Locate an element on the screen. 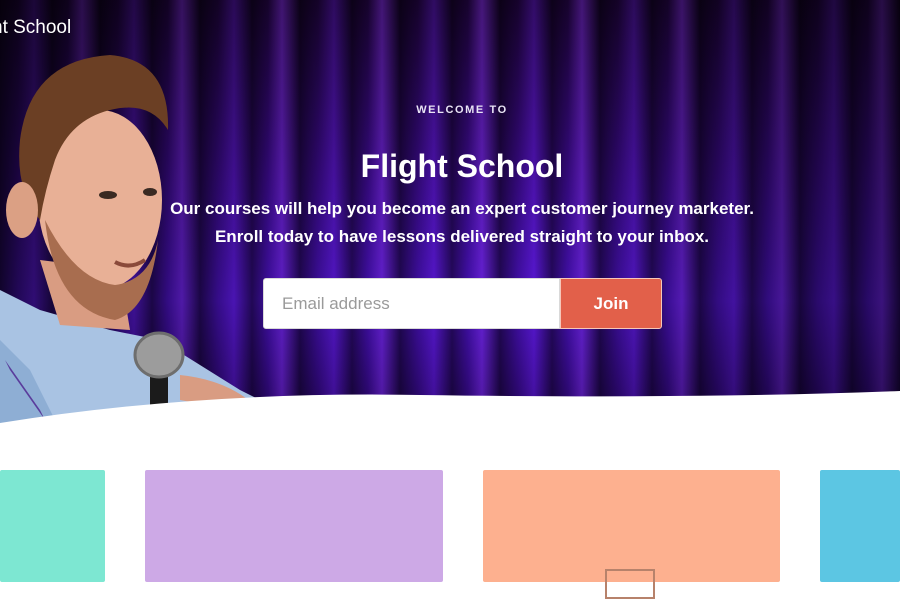  hero-wave-divider is located at coordinates (450, 418).